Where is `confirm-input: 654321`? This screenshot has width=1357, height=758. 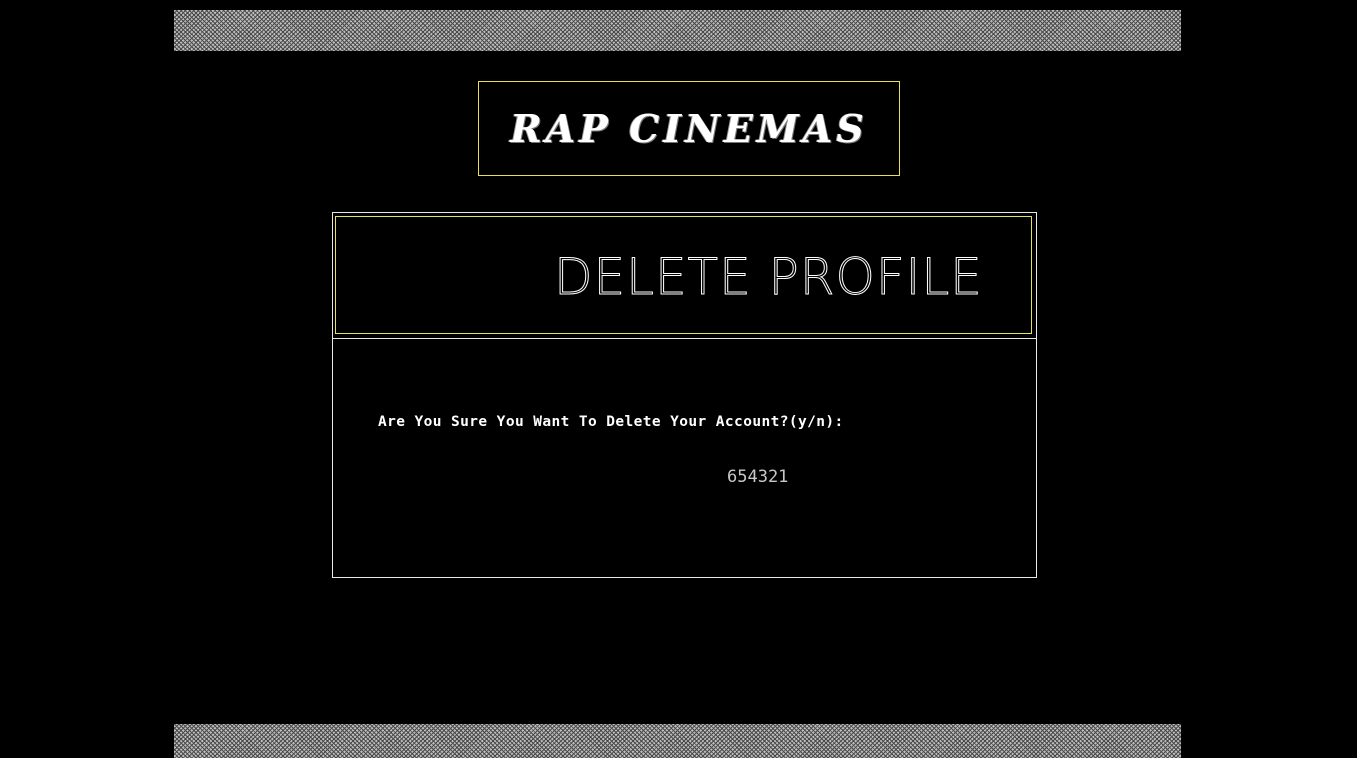 confirm-input: 654321 is located at coordinates (757, 477).